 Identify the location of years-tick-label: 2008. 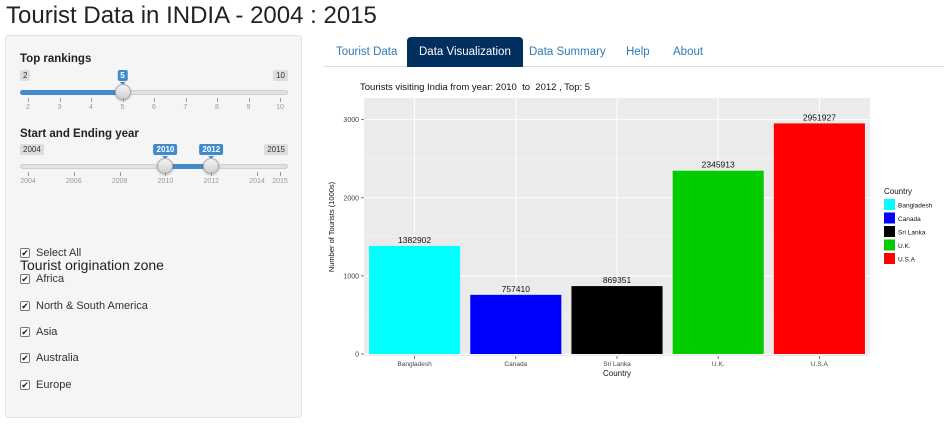
(119, 181).